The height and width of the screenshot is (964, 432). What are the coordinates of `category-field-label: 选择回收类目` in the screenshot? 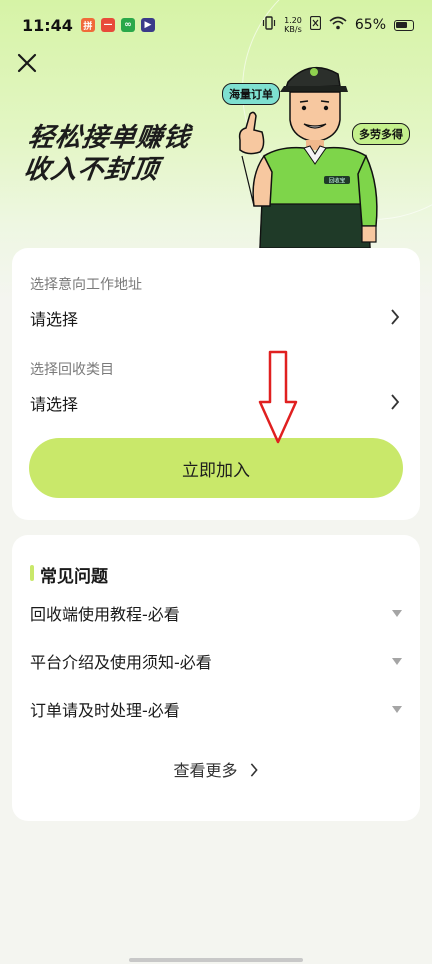 It's located at (72, 370).